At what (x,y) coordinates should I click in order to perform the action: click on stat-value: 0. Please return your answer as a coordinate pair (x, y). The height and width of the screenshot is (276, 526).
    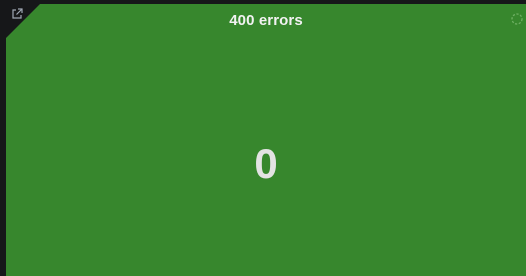
    Looking at the image, I should click on (266, 163).